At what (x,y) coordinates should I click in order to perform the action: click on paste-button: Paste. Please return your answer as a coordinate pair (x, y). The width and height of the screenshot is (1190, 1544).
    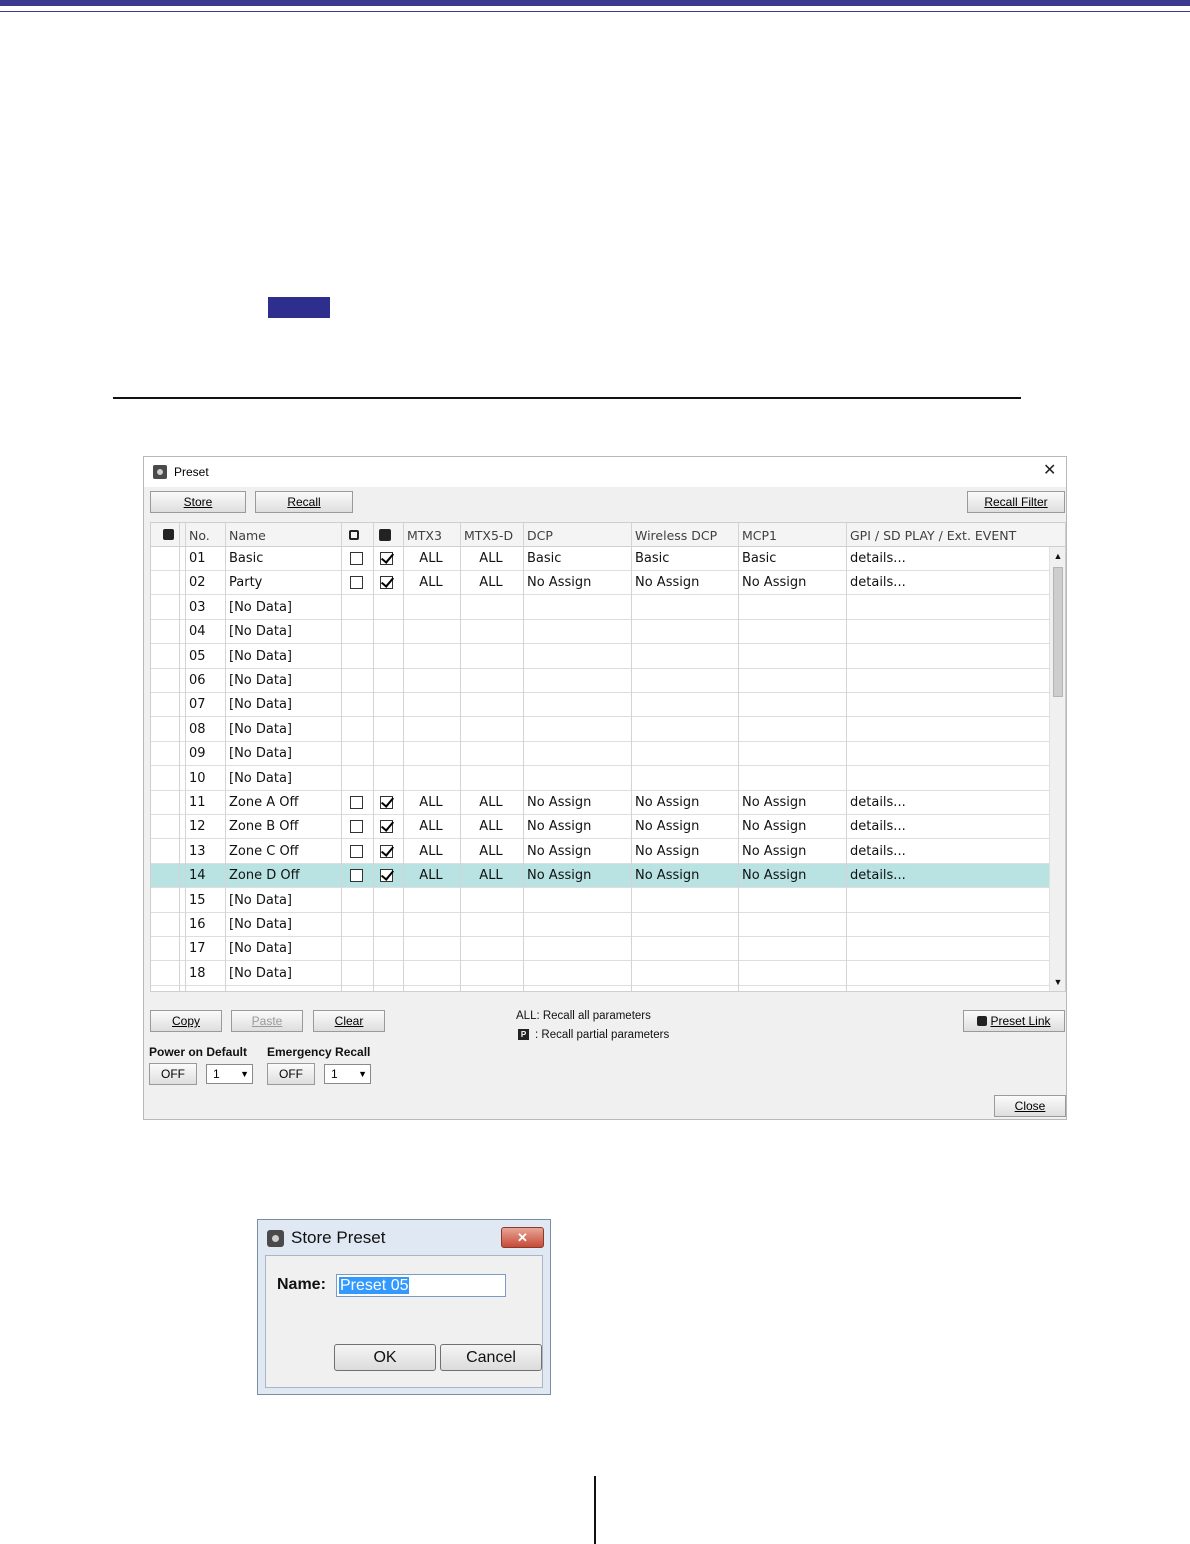
    Looking at the image, I should click on (267, 1021).